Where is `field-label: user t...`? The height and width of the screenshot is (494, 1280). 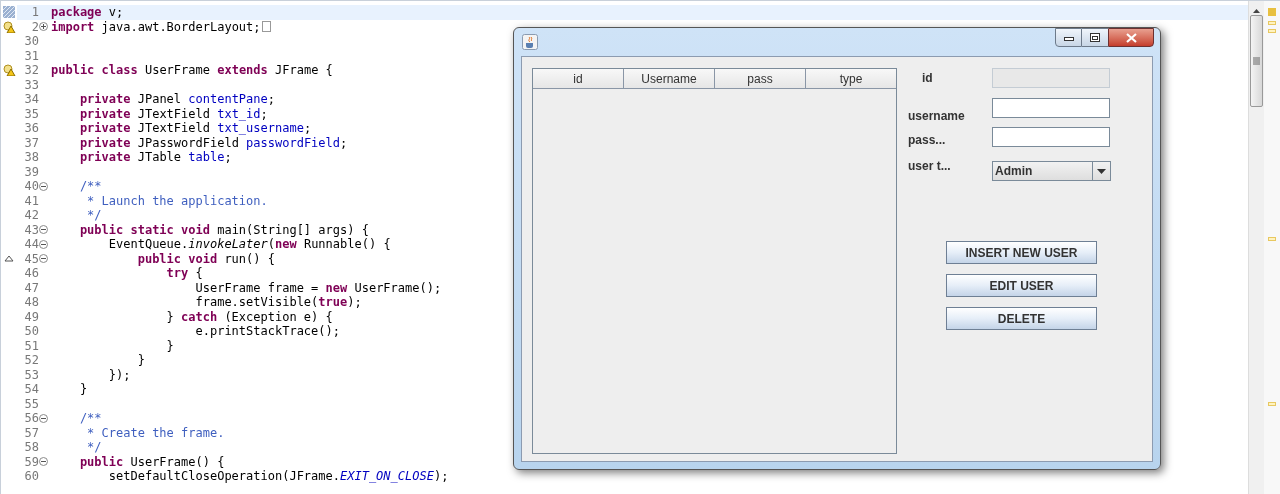
field-label: user t... is located at coordinates (930, 166).